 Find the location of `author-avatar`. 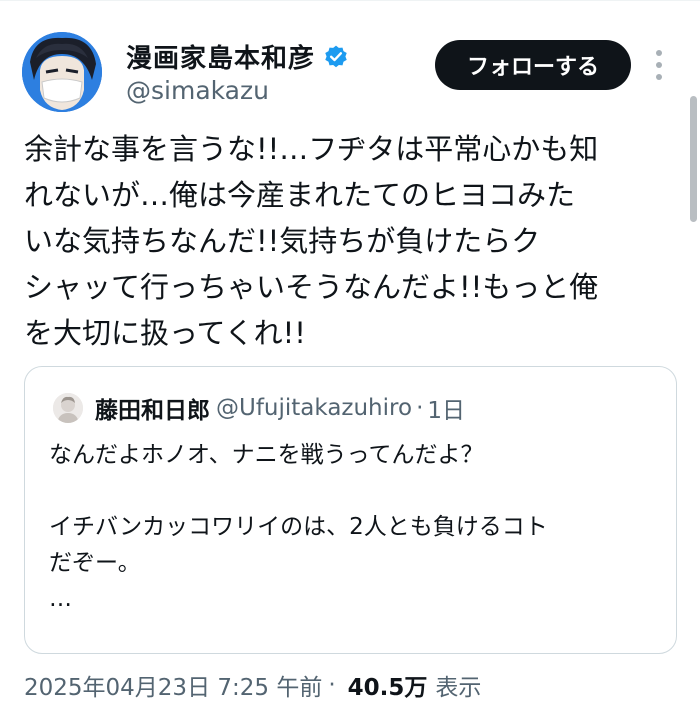

author-avatar is located at coordinates (62, 72).